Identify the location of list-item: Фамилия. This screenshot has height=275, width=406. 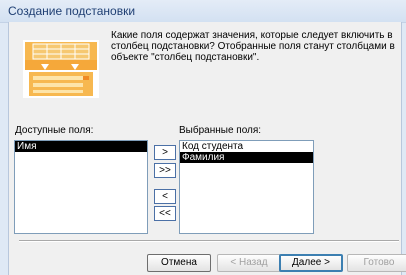
(246, 157).